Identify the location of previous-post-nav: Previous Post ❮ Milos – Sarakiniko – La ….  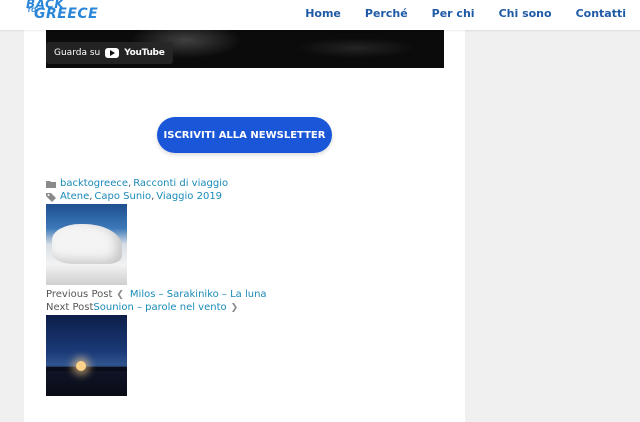
(156, 294).